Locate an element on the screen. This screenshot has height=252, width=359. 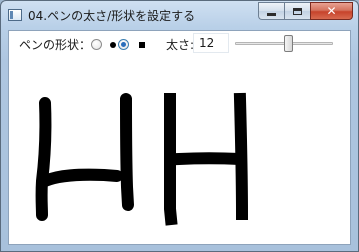
pen-settings-toolbar: ペンの形状： 太さ: is located at coordinates (179, 44).